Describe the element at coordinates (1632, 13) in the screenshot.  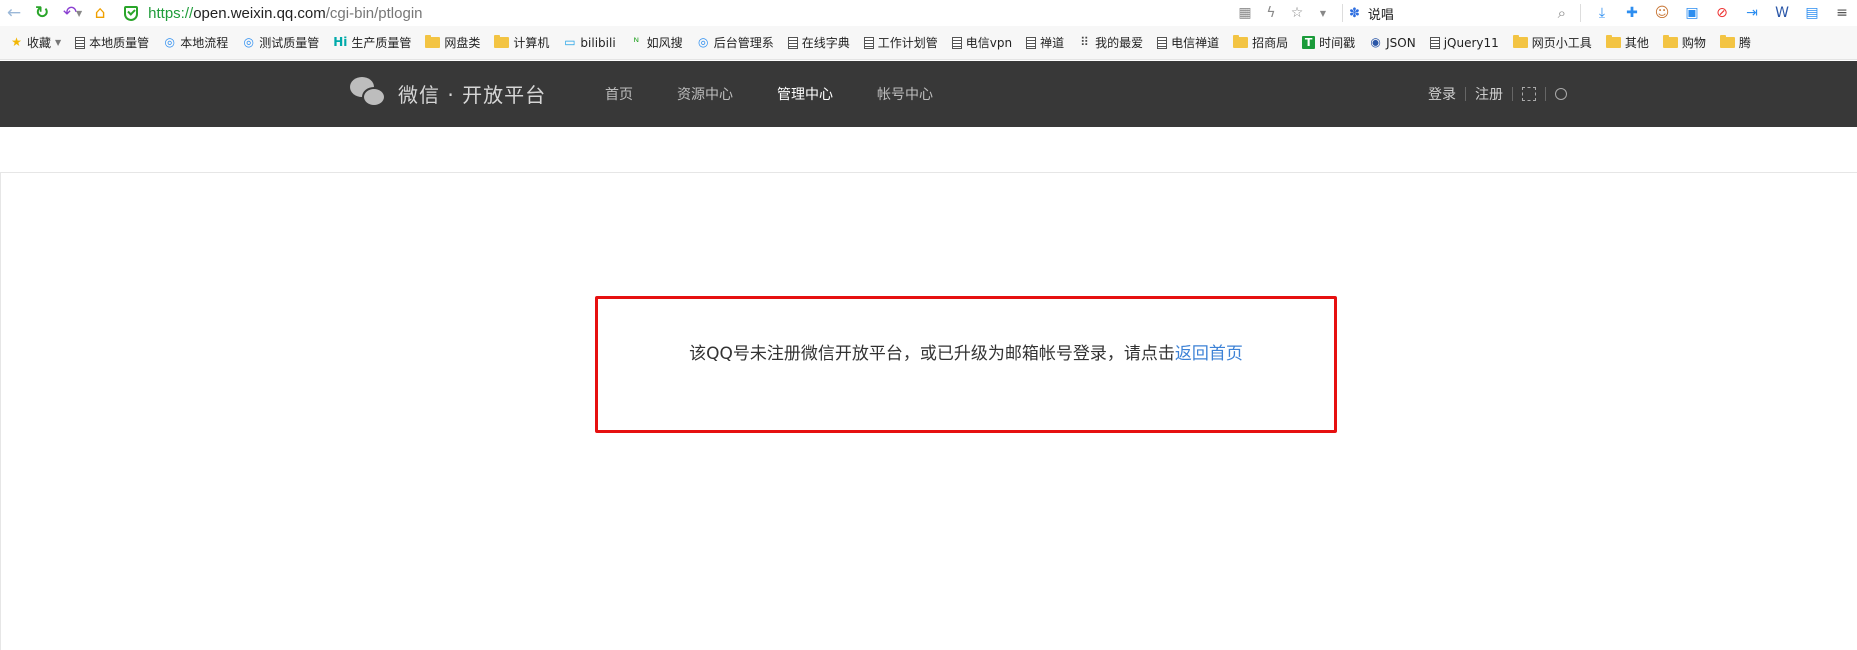
I see `puzzle-icon: ✚` at that location.